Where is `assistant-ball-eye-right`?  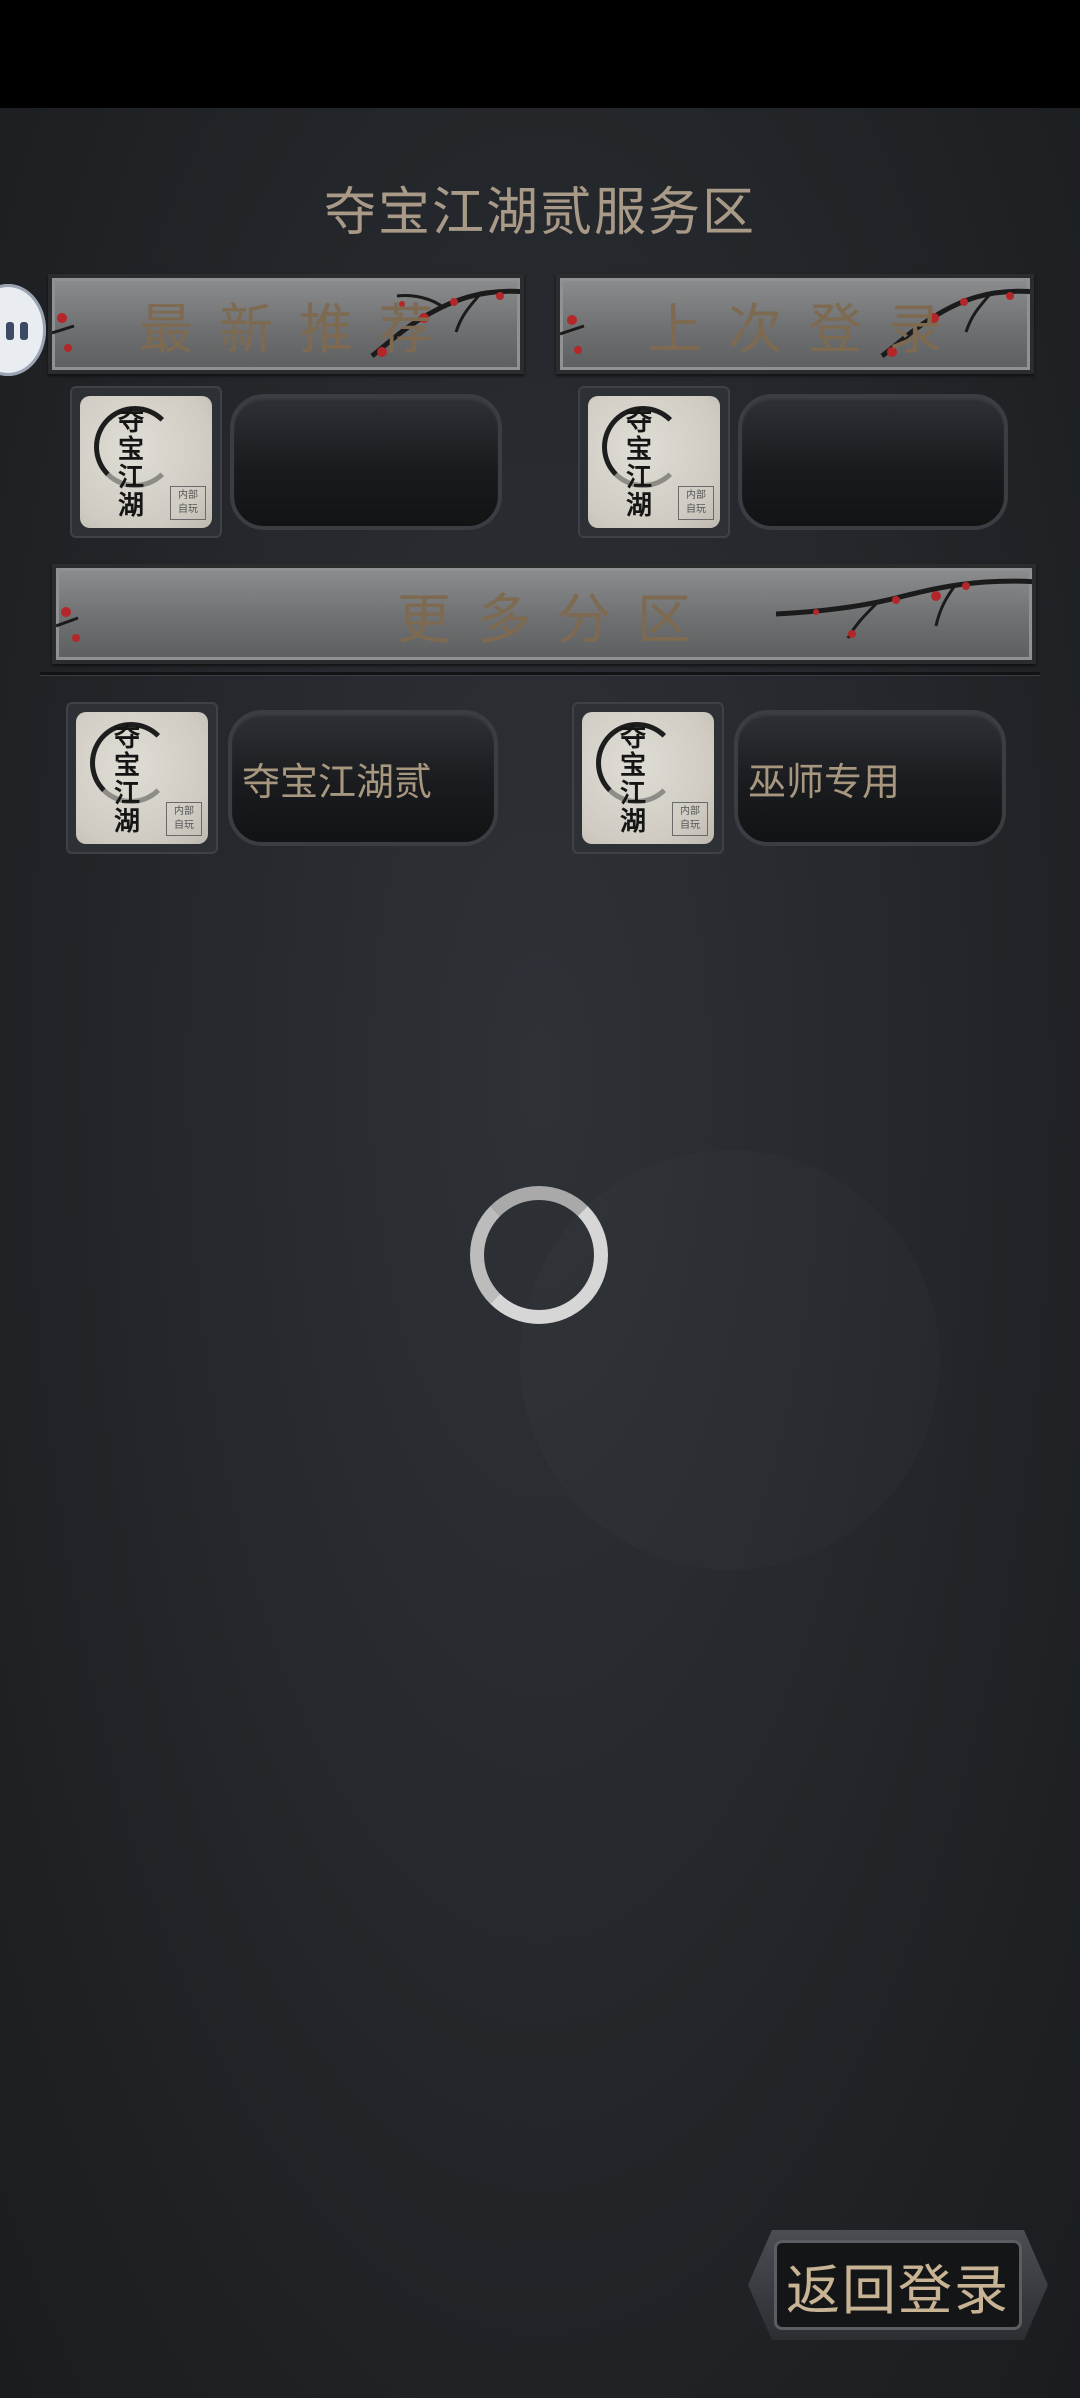
assistant-ball-eye-right is located at coordinates (24, 331).